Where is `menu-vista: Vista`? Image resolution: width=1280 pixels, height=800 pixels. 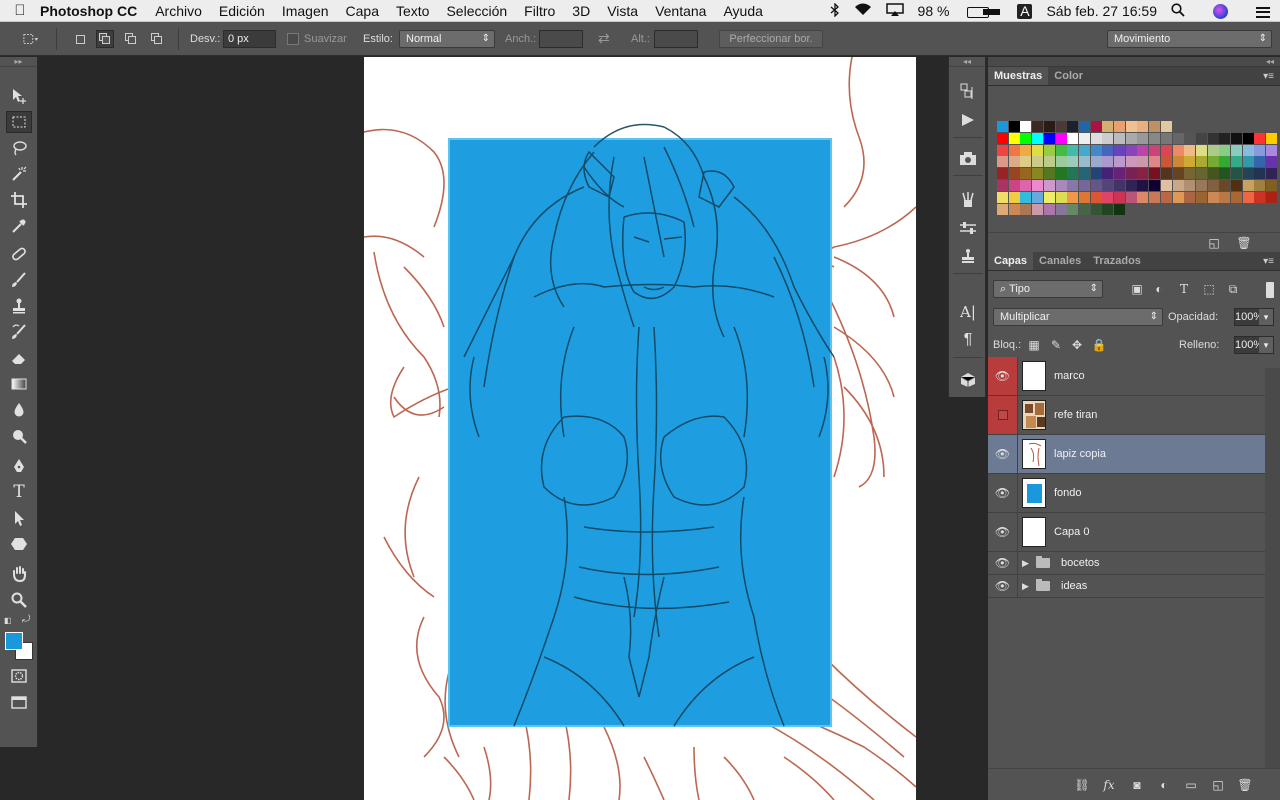 menu-vista: Vista is located at coordinates (622, 11).